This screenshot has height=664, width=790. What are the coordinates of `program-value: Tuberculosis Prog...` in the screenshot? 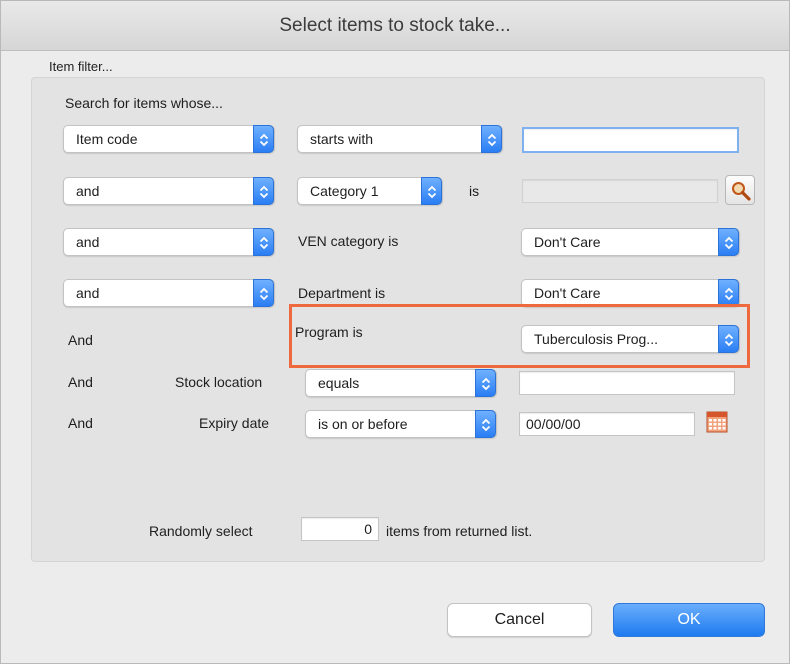 It's located at (596, 339).